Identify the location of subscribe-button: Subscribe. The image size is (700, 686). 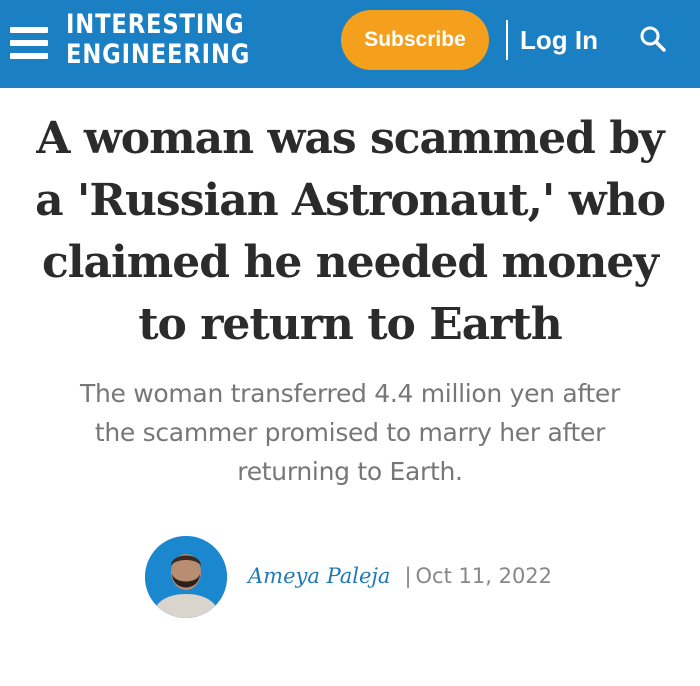
(415, 40).